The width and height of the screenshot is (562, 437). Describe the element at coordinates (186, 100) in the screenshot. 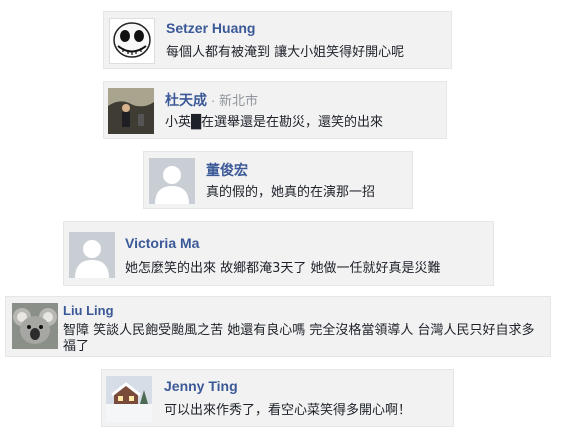

I see `commenter-name-text: 杜天成` at that location.